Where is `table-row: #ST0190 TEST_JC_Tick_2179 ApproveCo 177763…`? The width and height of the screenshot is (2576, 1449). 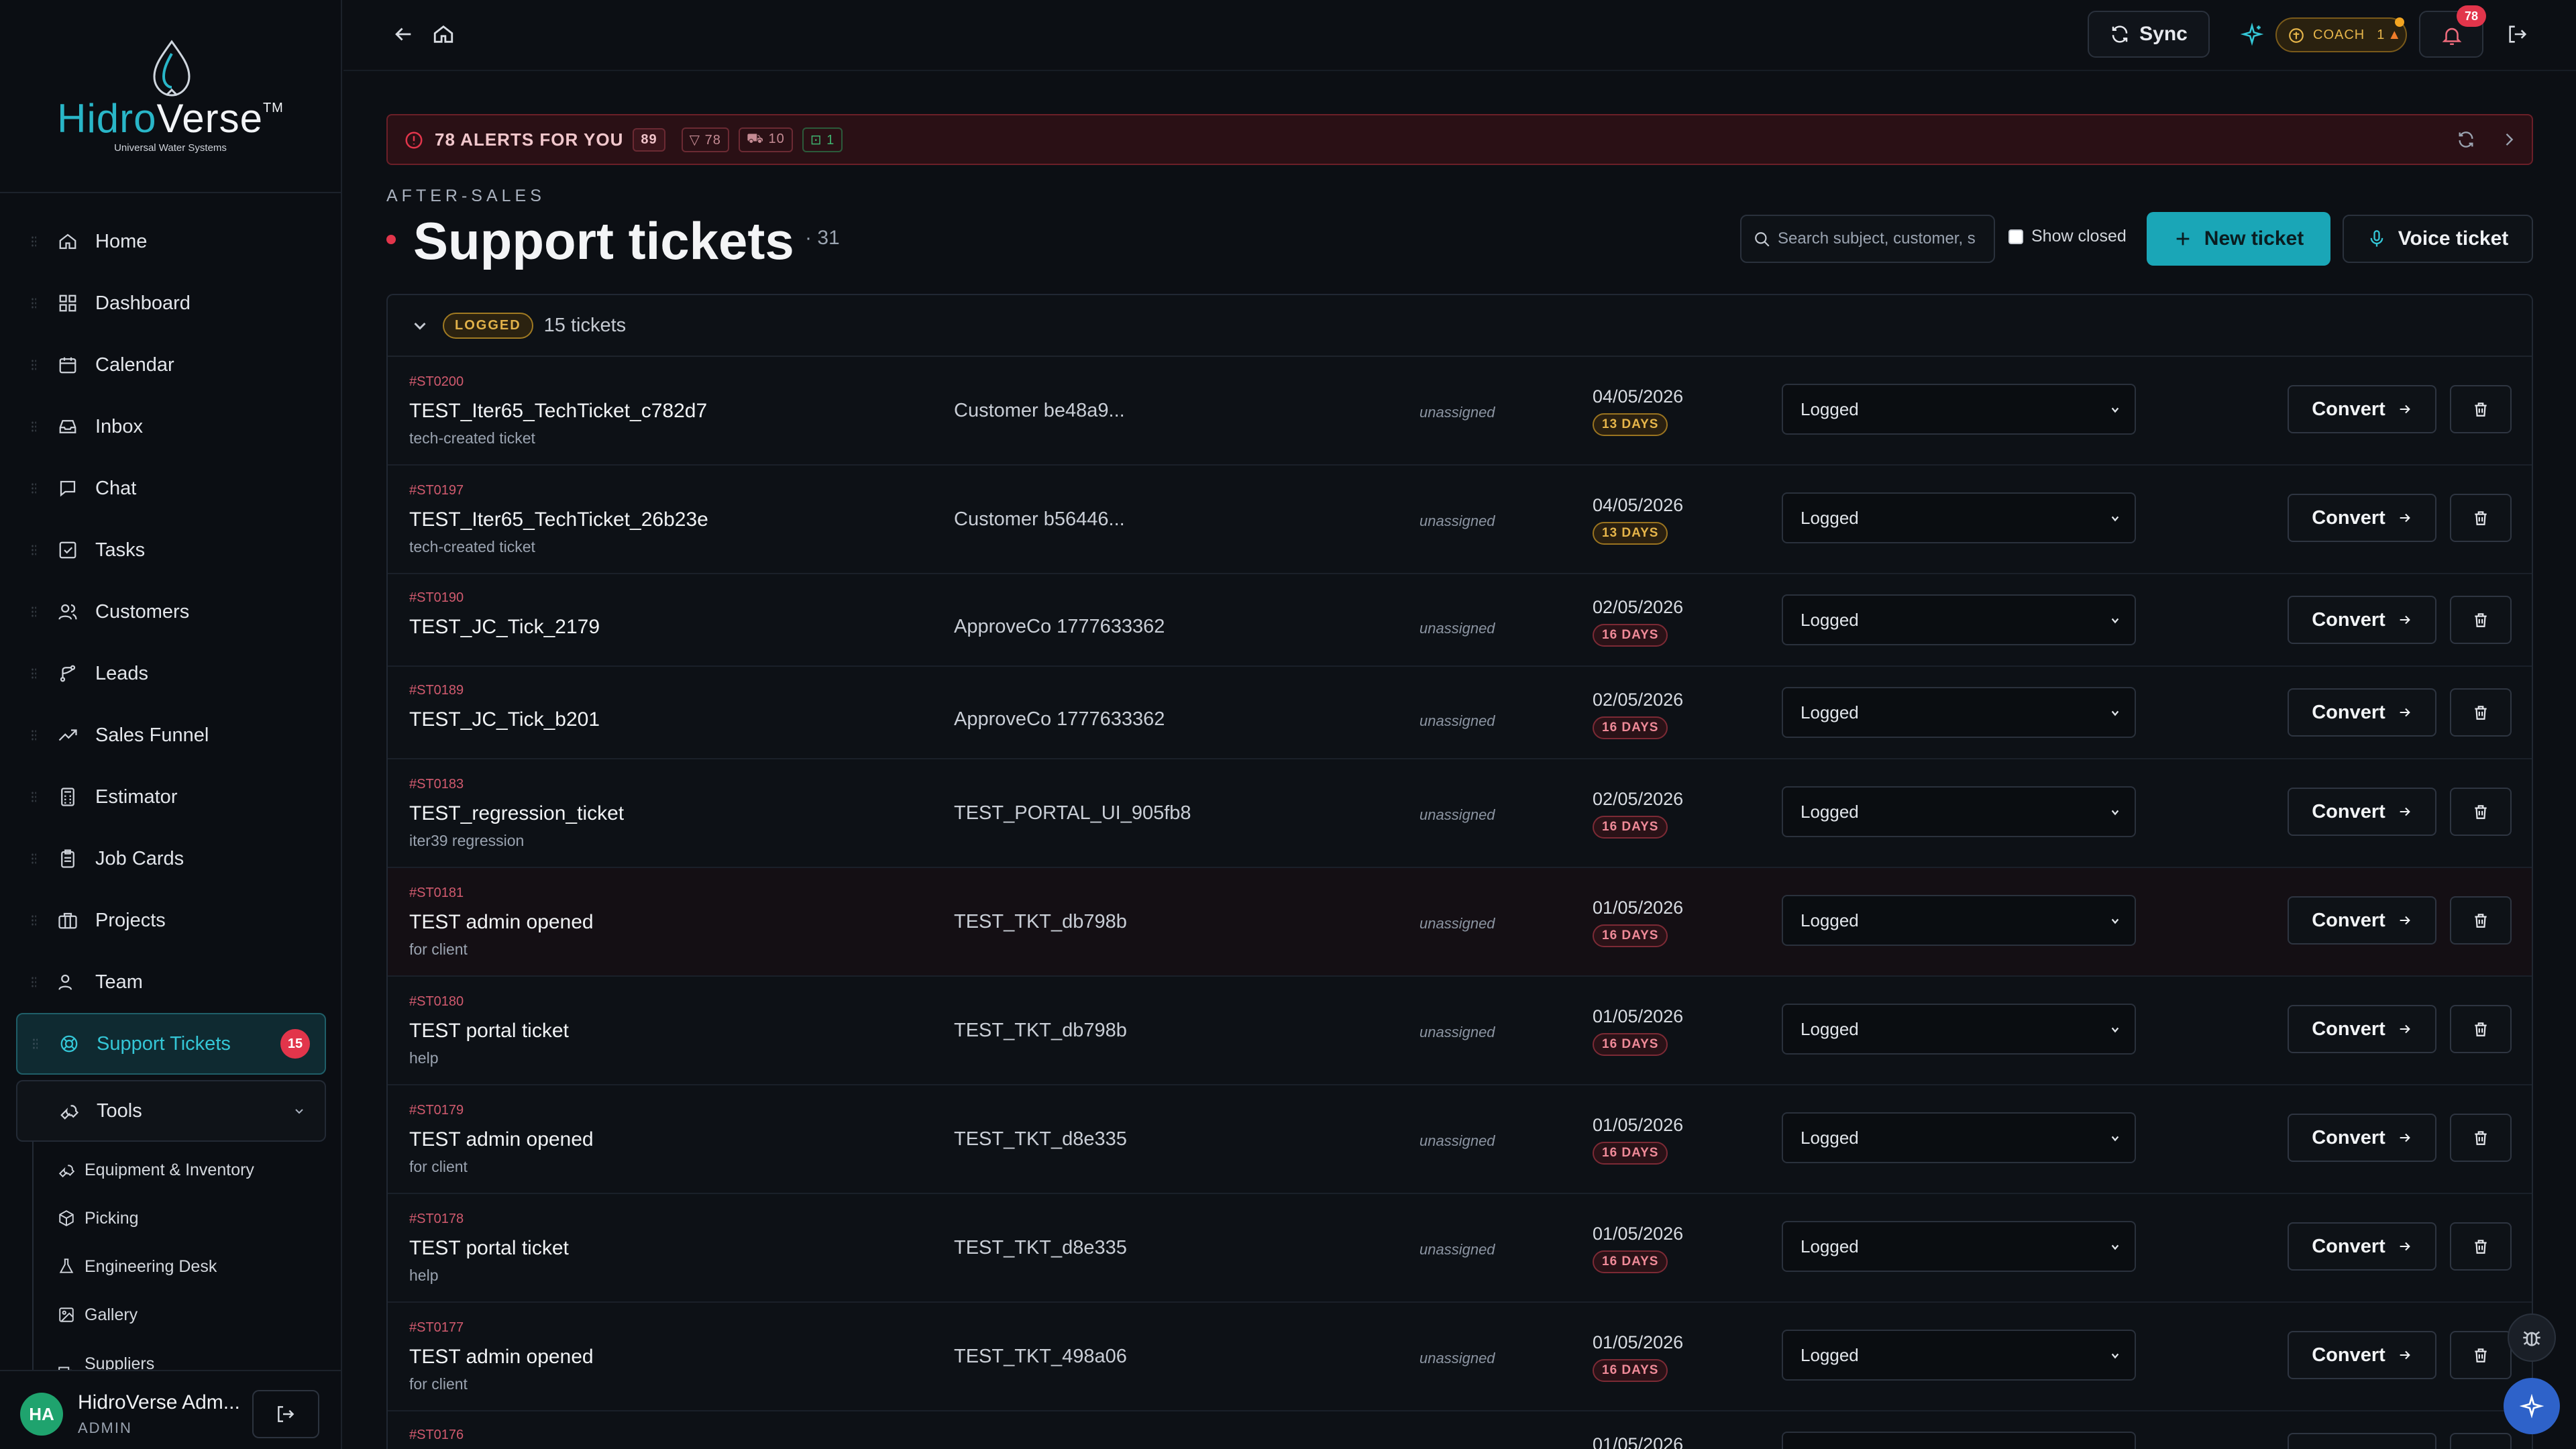
table-row: #ST0190 TEST_JC_Tick_2179 ApproveCo 177763… is located at coordinates (1460, 620).